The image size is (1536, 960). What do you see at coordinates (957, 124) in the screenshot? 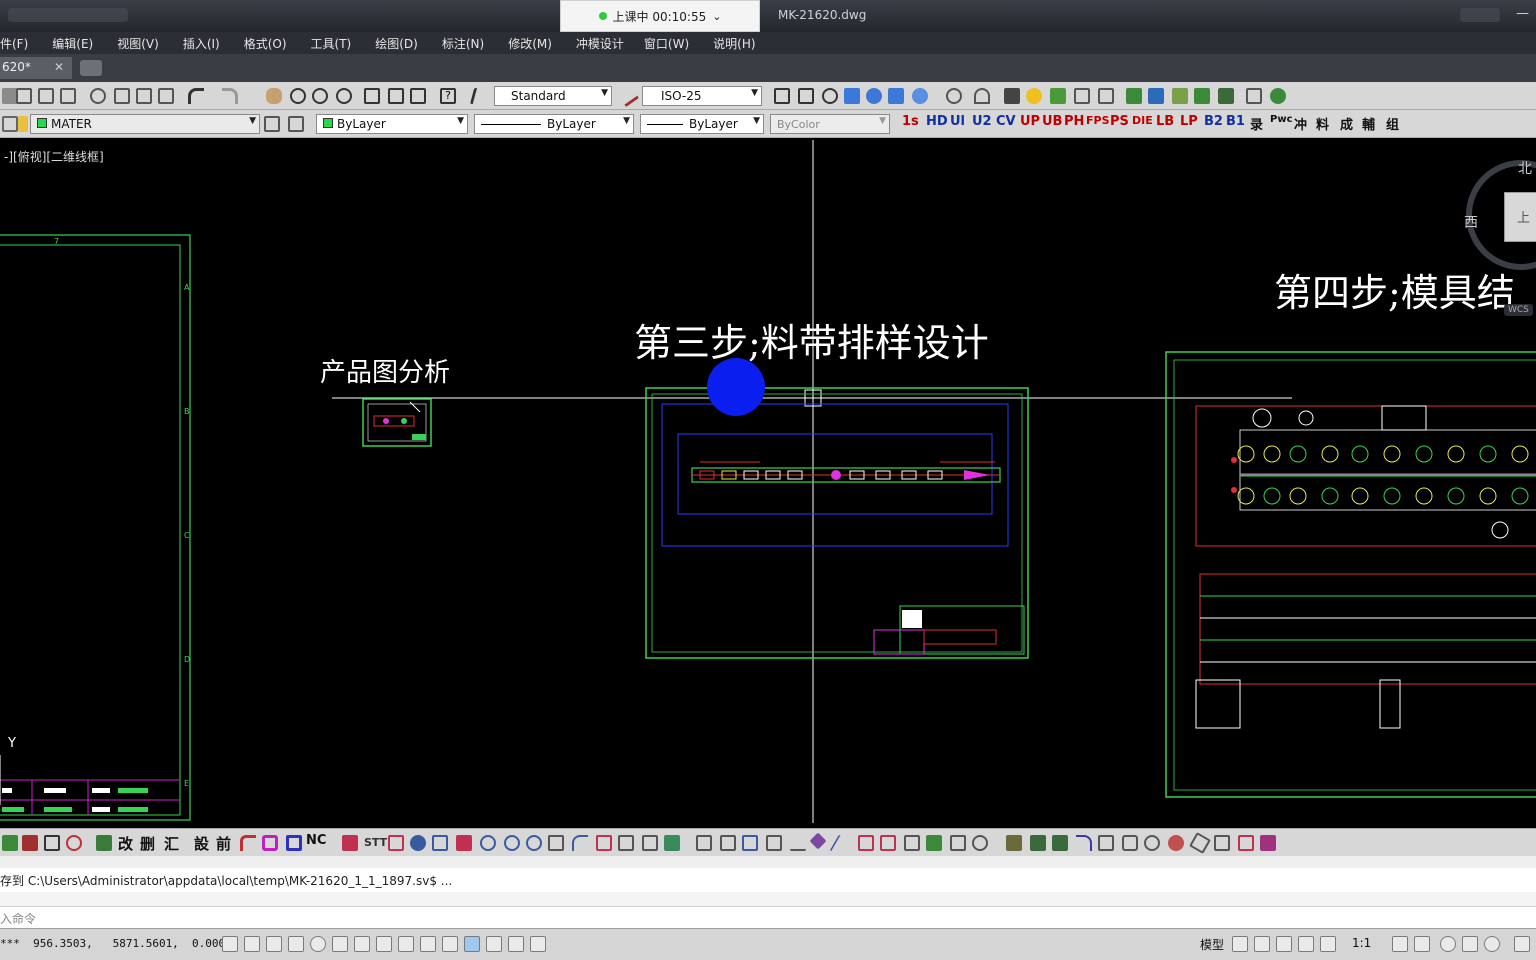
I see `die-btn-u1: Ul` at bounding box center [957, 124].